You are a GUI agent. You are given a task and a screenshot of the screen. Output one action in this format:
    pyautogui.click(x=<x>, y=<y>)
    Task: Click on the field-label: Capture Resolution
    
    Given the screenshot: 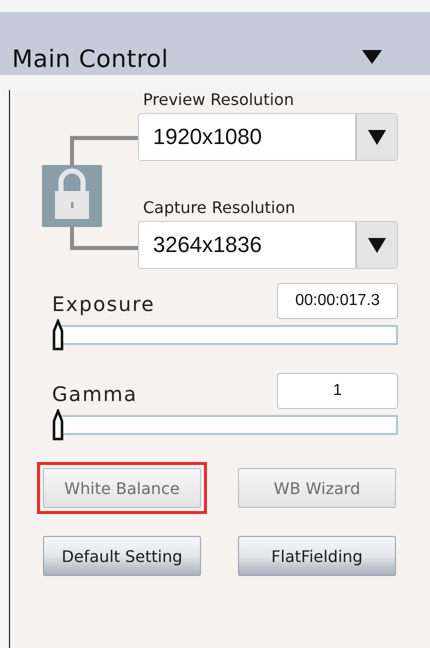 What is the action you would take?
    pyautogui.click(x=219, y=208)
    